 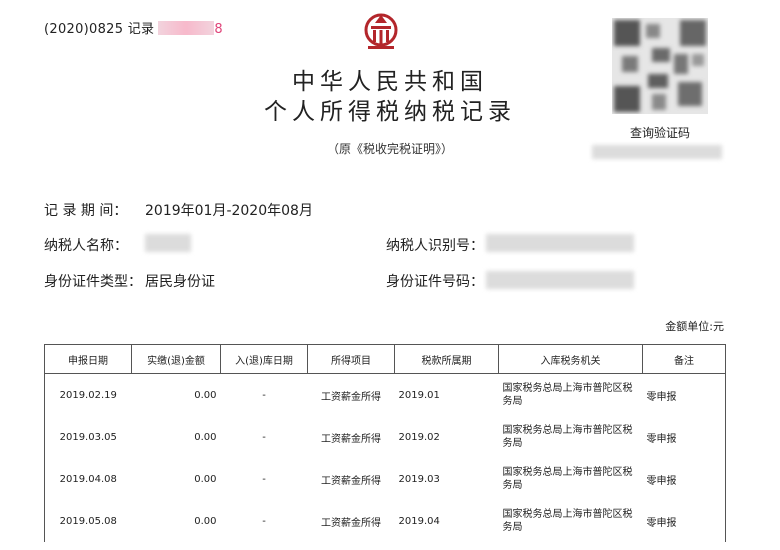 What do you see at coordinates (419, 395) in the screenshot?
I see `cell-tax-period: 2019.01` at bounding box center [419, 395].